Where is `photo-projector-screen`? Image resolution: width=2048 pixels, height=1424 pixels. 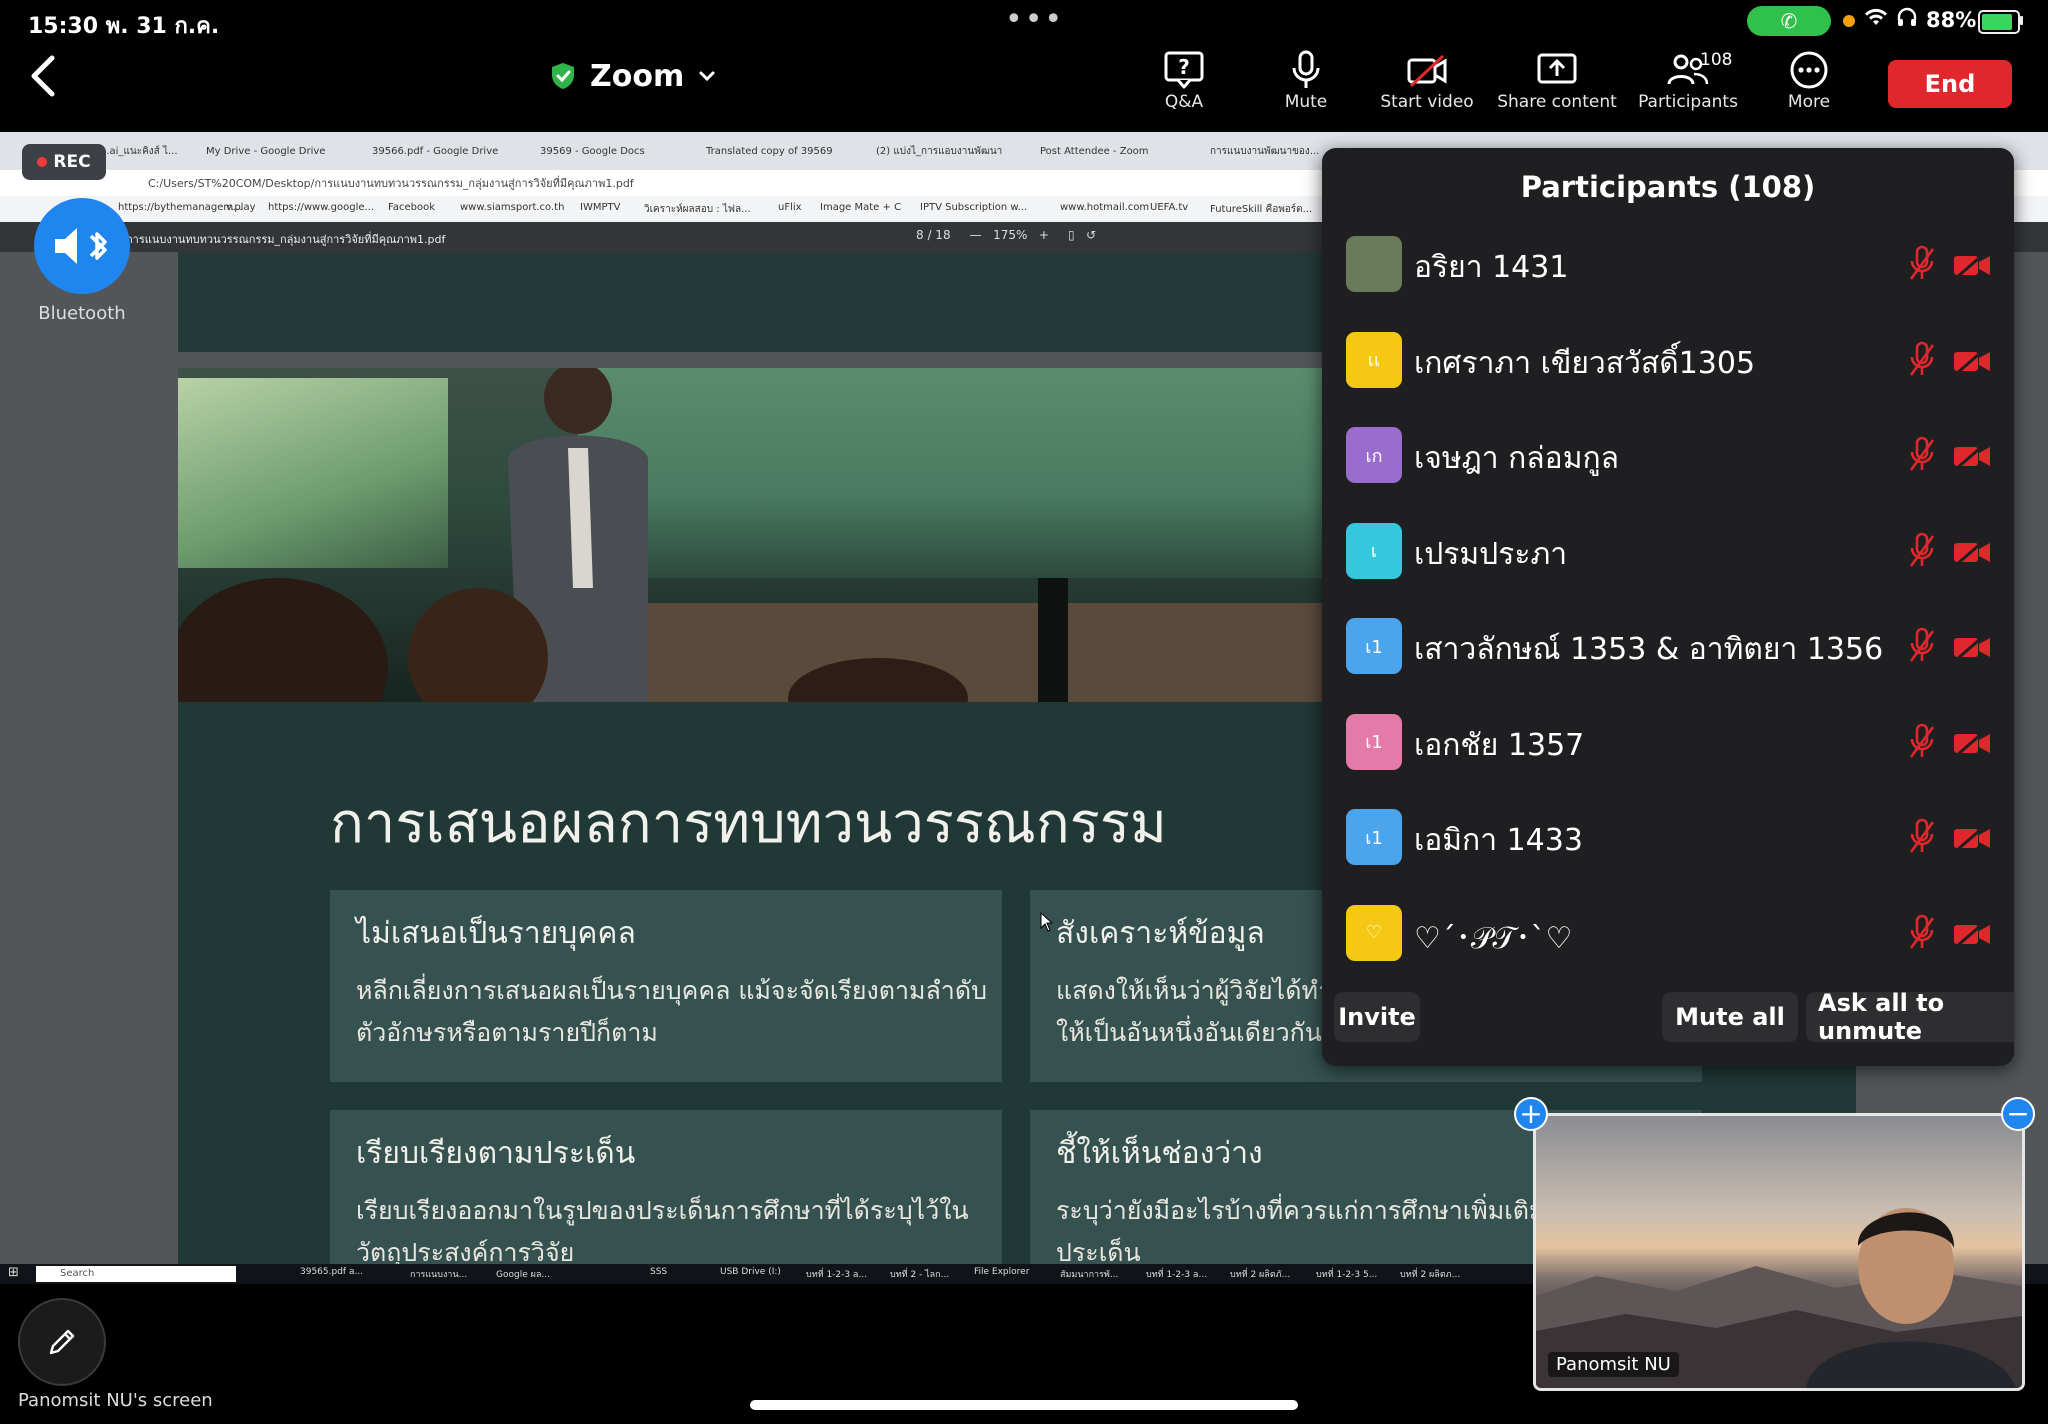 photo-projector-screen is located at coordinates (313, 473).